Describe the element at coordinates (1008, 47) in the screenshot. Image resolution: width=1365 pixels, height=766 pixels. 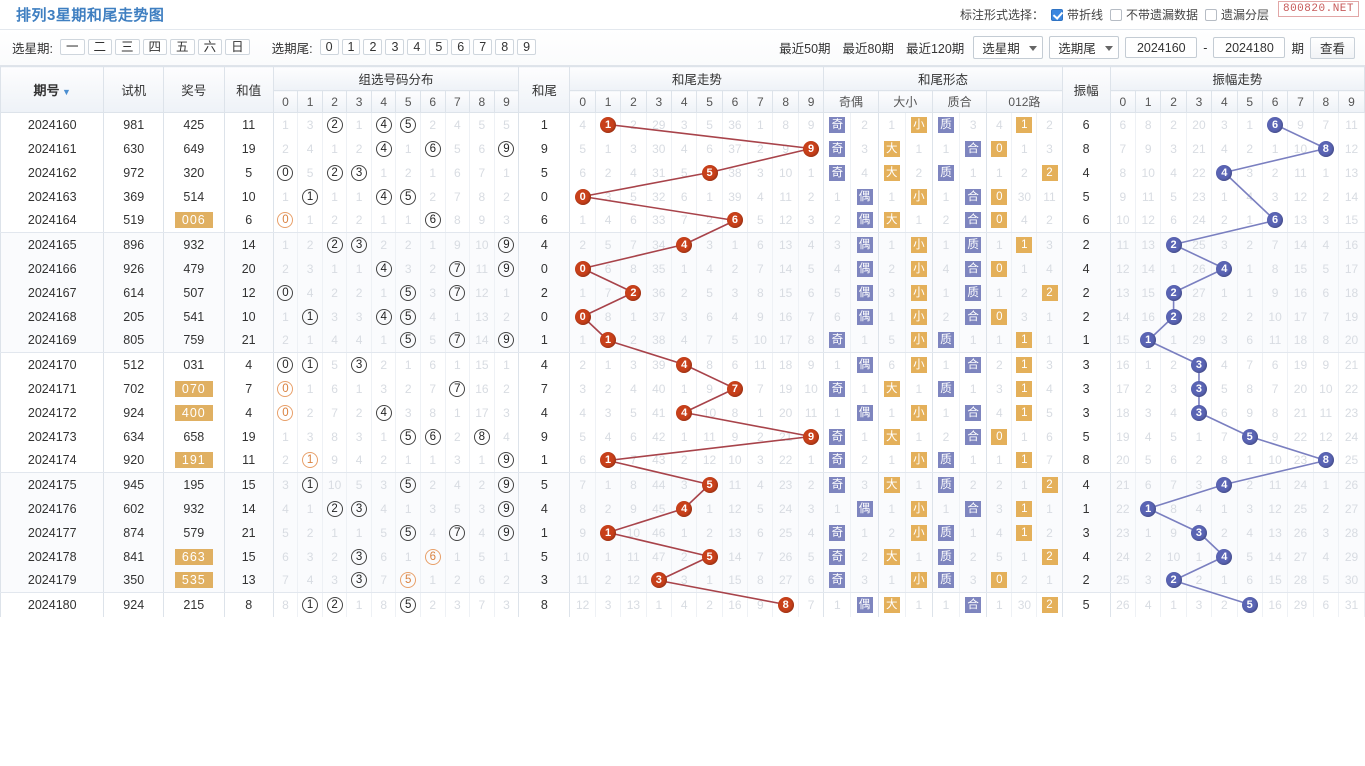
I see `select-weekday: 选星期` at that location.